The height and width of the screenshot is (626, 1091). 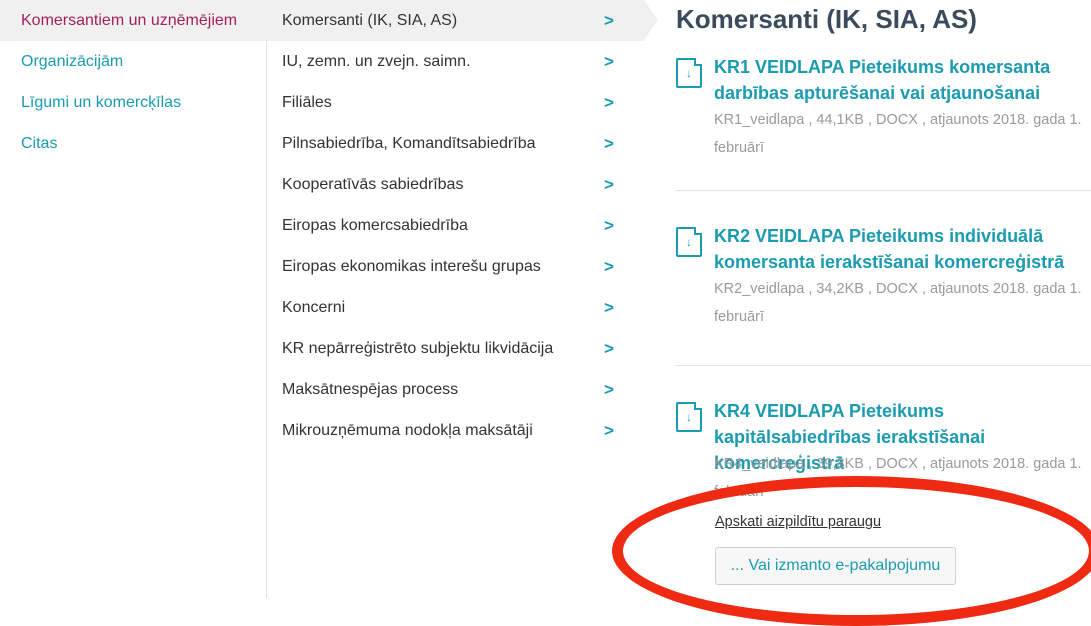 I want to click on submenu-item-iu: IU, zemn. un zvejn. saimn. >, so click(x=455, y=61).